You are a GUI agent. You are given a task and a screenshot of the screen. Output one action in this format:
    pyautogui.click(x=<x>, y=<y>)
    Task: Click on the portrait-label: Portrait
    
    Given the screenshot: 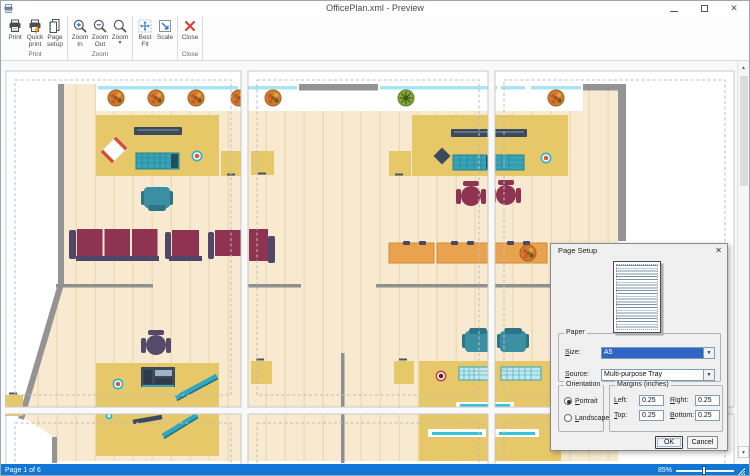 What is the action you would take?
    pyautogui.click(x=586, y=401)
    